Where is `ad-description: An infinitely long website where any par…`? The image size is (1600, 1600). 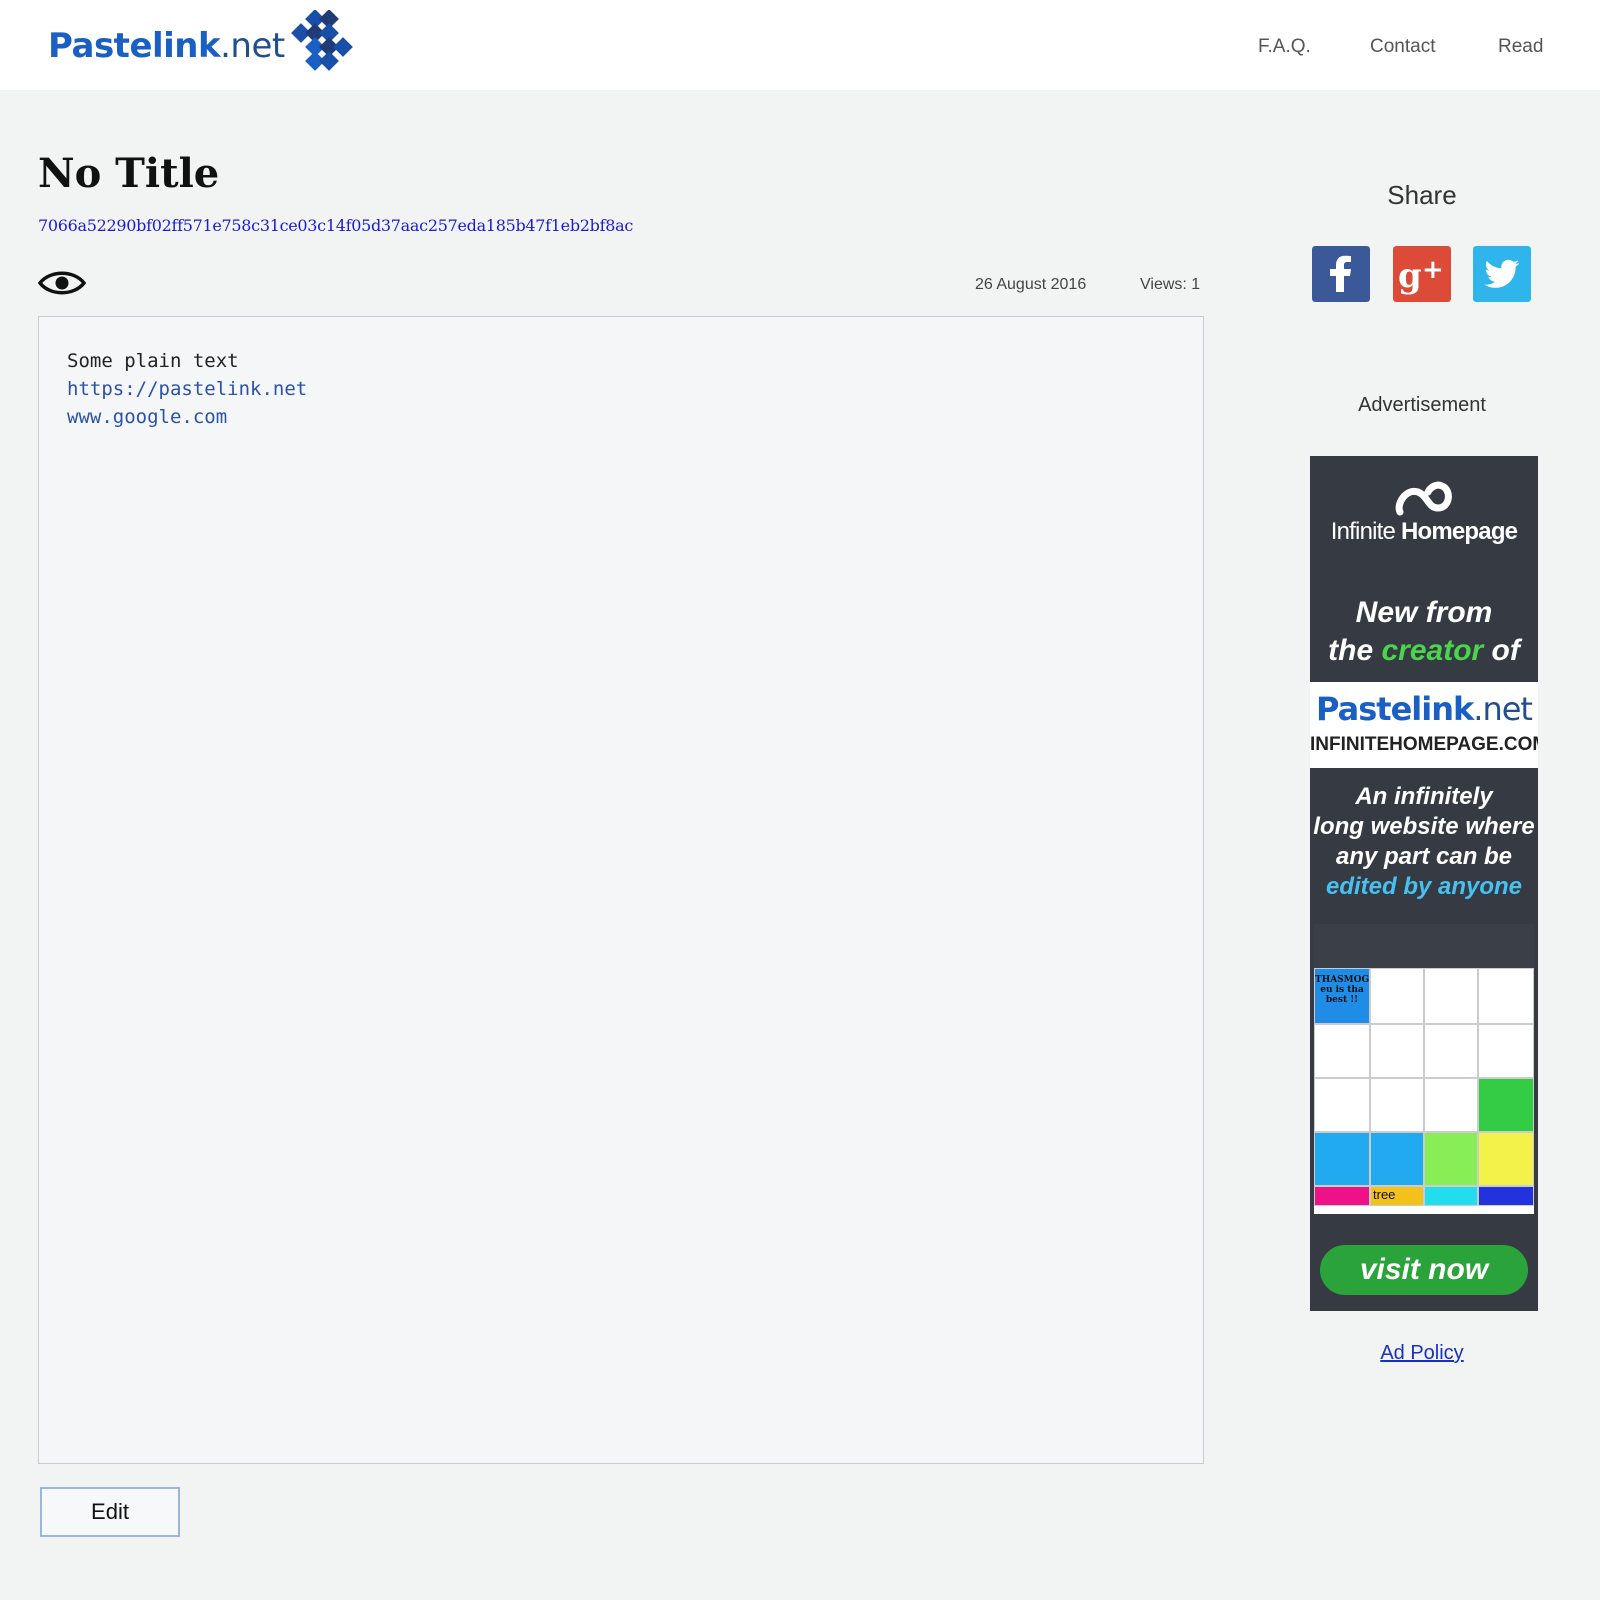
ad-description: An infinitely long website where any par… is located at coordinates (1424, 842).